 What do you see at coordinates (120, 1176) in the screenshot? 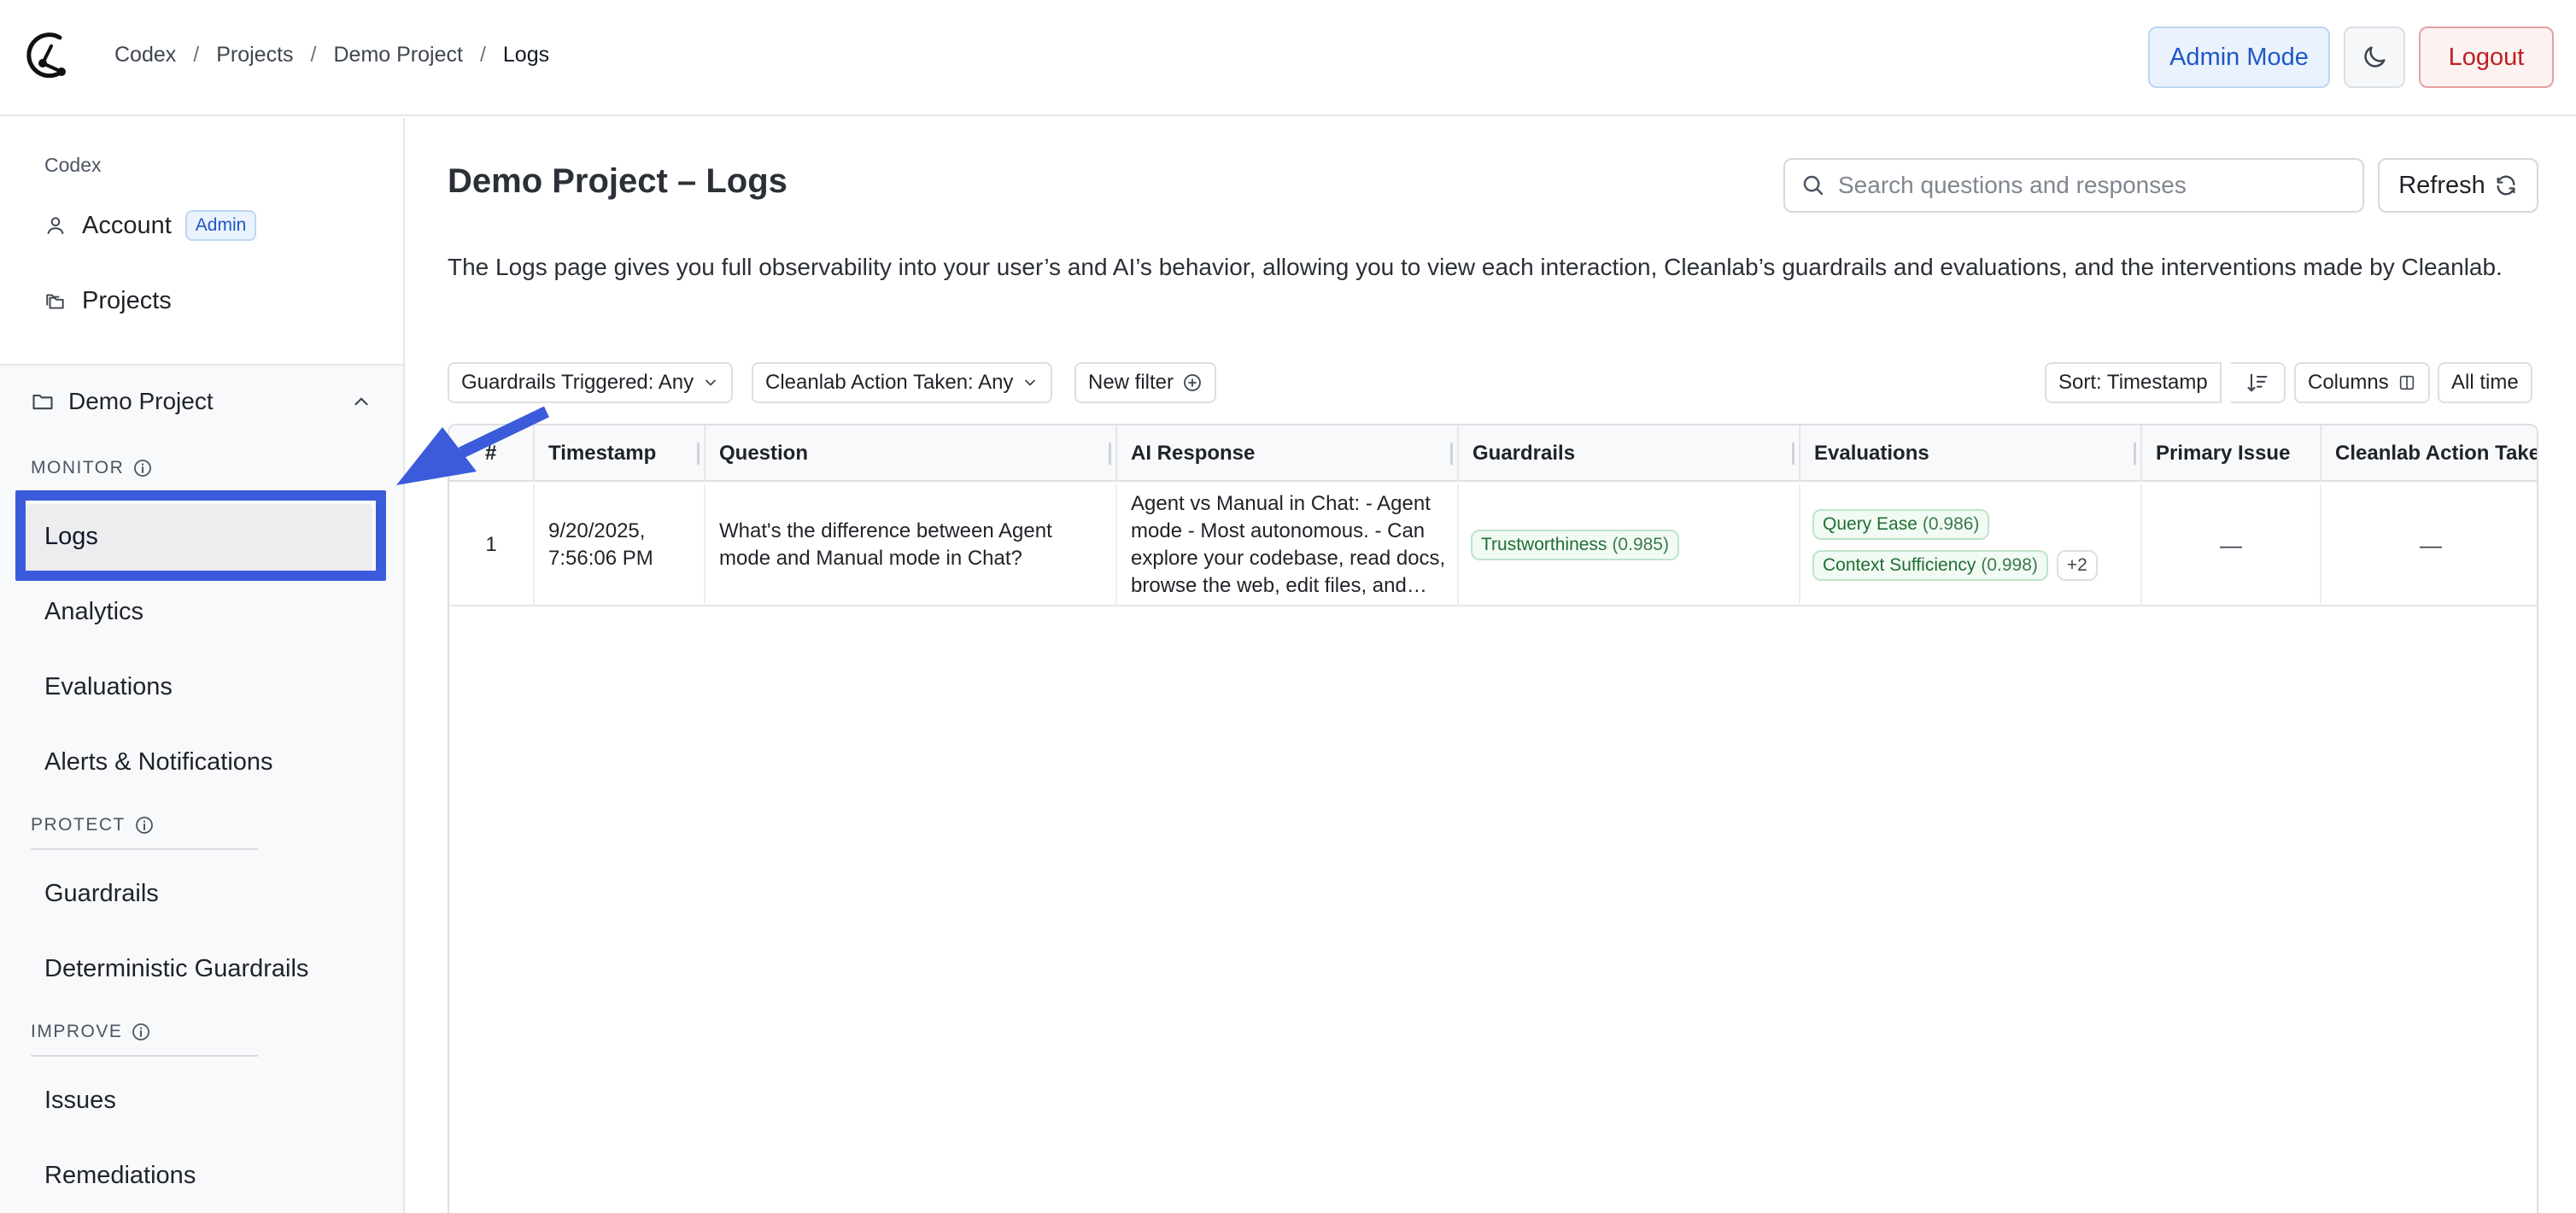
I see `sidebar-item-remediations: Remediations` at bounding box center [120, 1176].